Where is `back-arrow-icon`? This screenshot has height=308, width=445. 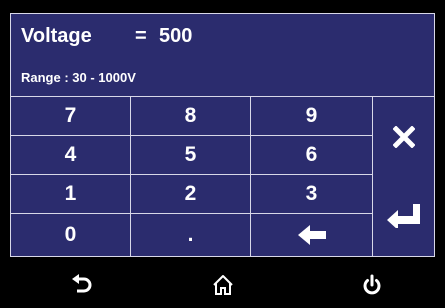 back-arrow-icon is located at coordinates (82, 283).